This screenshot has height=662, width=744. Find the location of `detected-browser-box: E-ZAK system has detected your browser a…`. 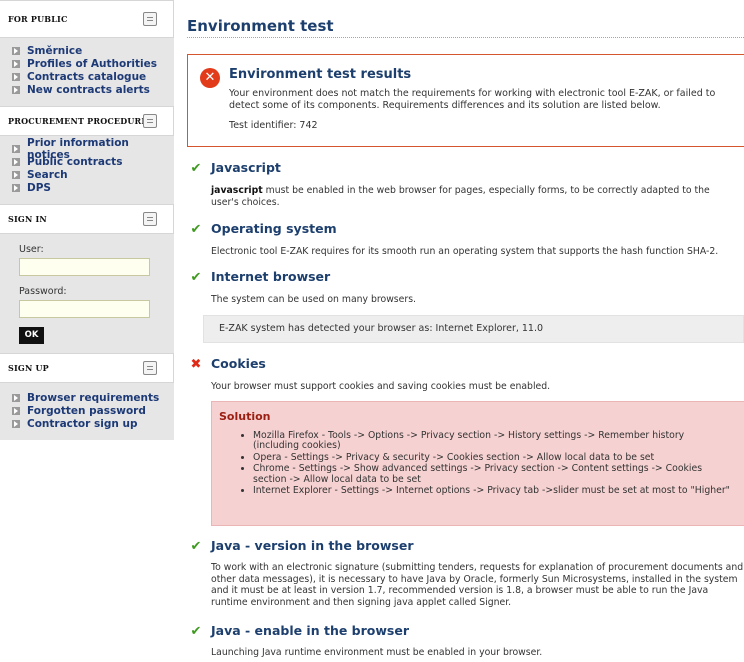

detected-browser-box: E-ZAK system has detected your browser a… is located at coordinates (473, 328).